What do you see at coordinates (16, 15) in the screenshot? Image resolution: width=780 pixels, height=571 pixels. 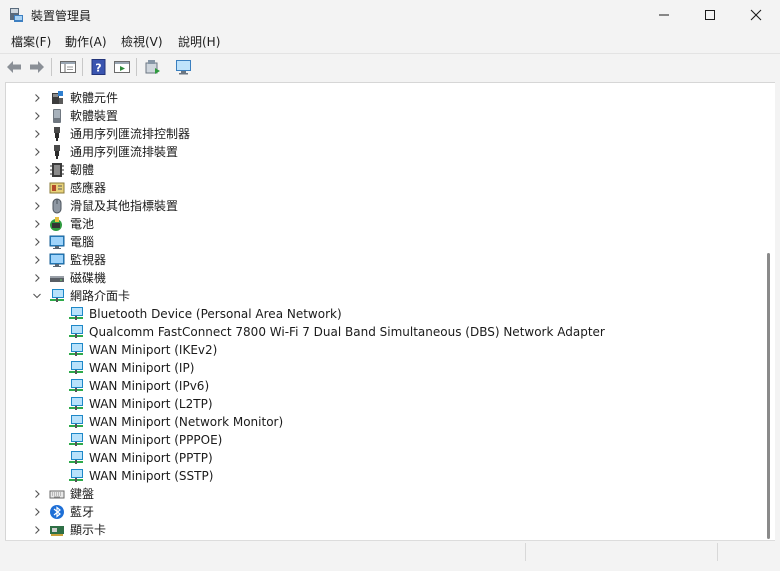 I see `device-manager-icon` at bounding box center [16, 15].